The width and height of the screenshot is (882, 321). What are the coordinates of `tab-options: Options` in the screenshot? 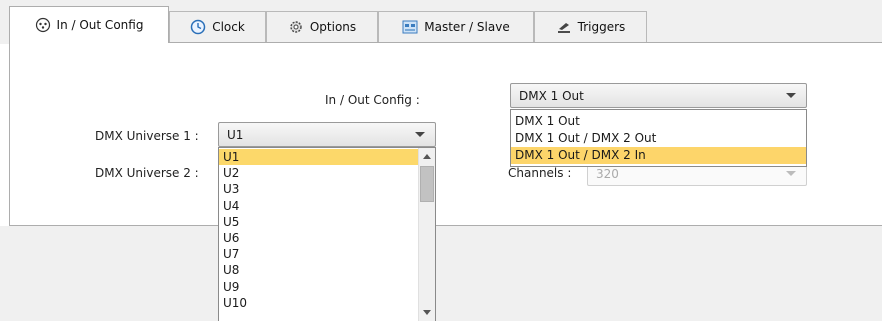 It's located at (322, 26).